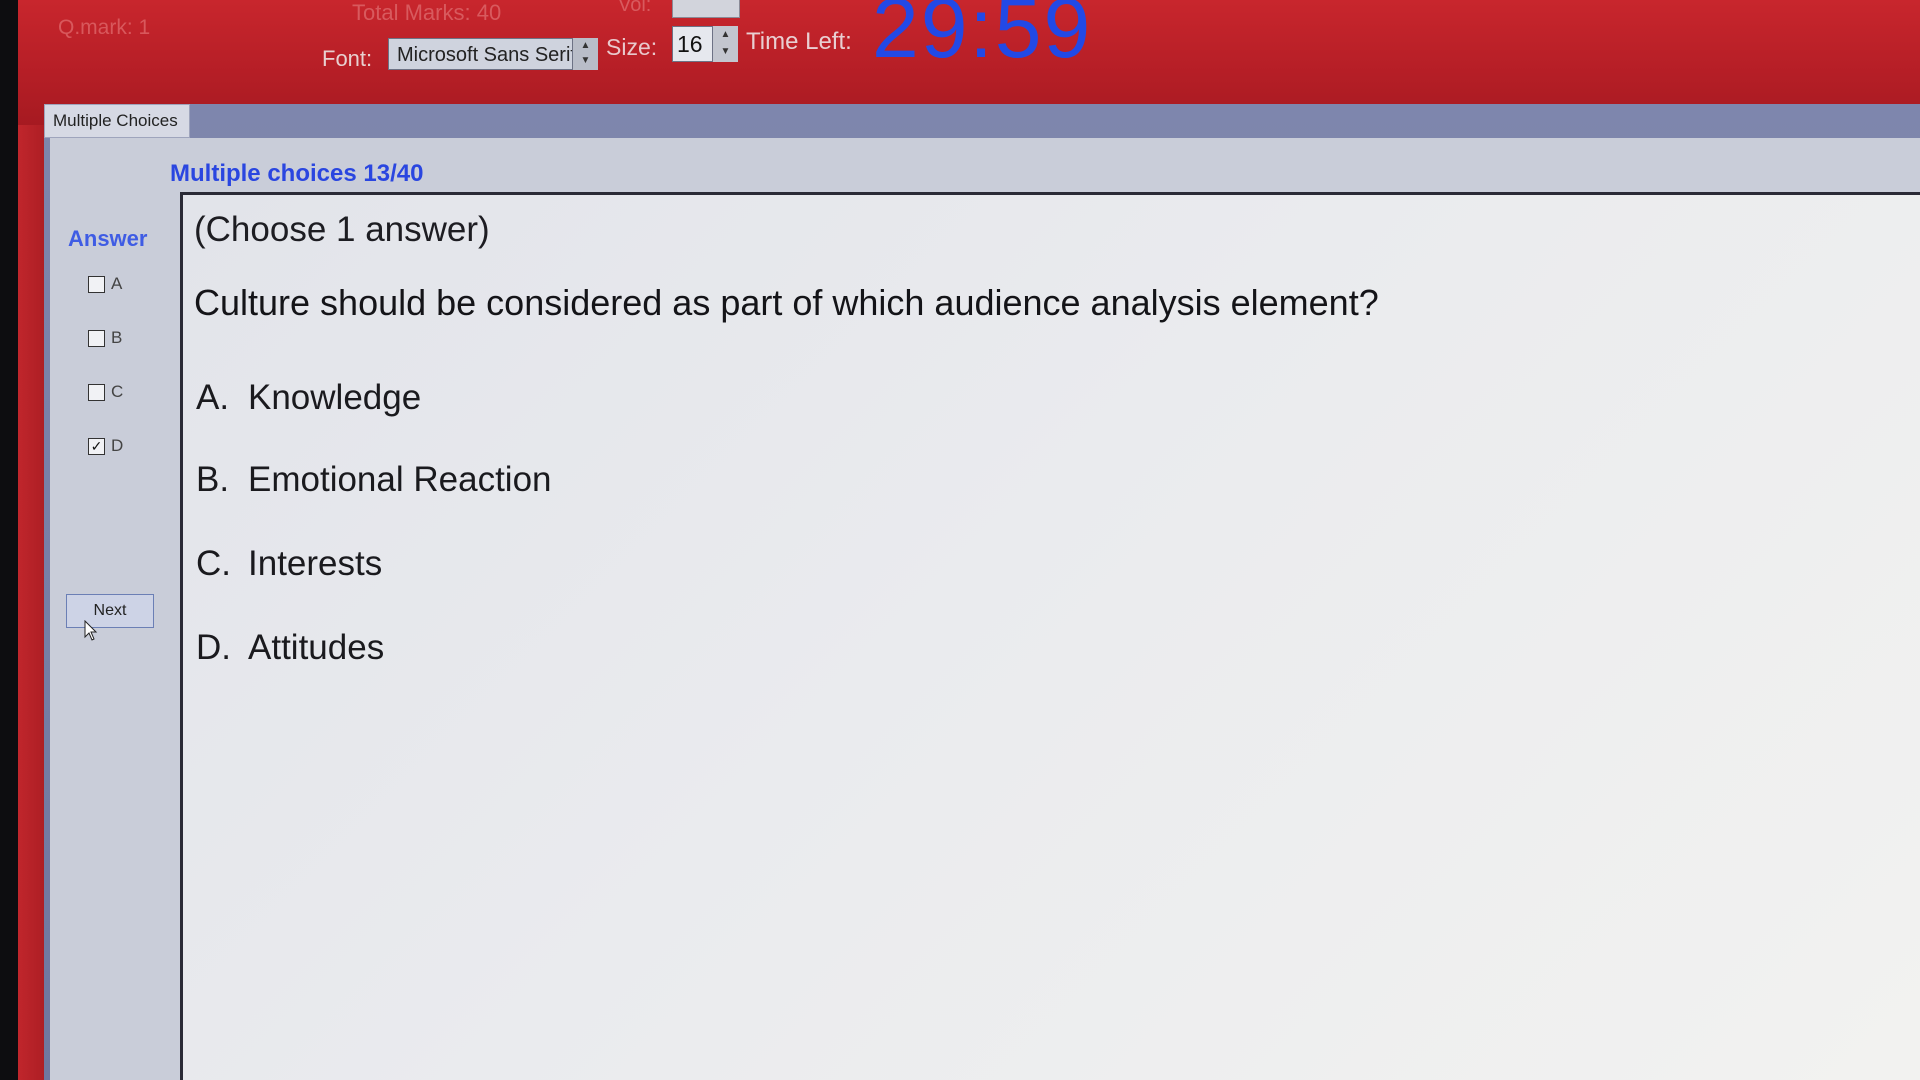 Image resolution: width=1920 pixels, height=1080 pixels. Describe the element at coordinates (347, 58) in the screenshot. I see `font-label: Font:` at that location.